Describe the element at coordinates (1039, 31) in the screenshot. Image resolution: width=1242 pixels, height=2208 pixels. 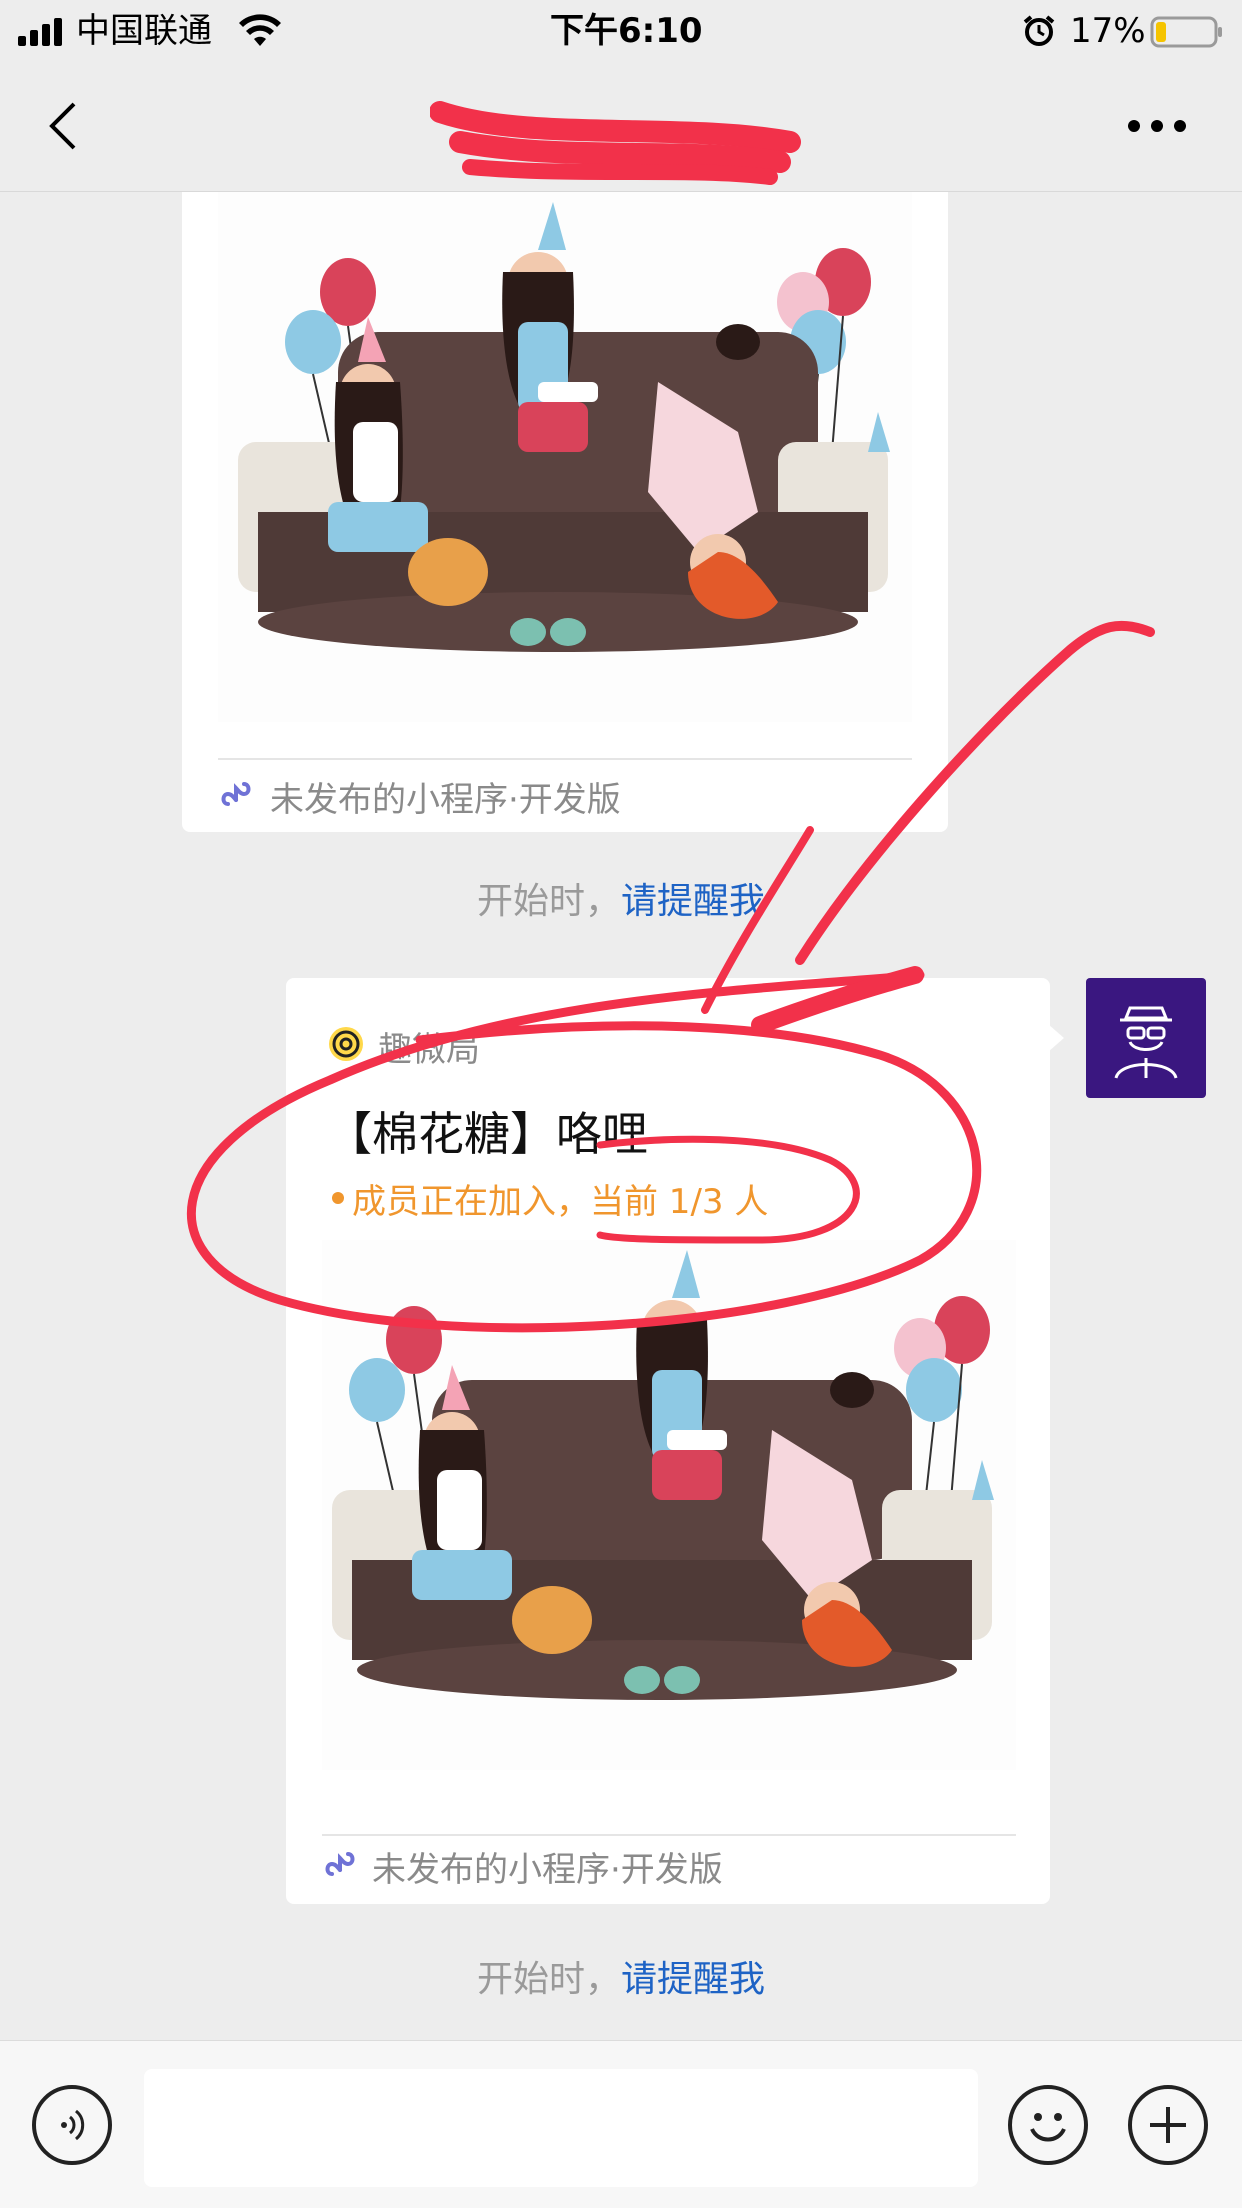
I see `alarm-icon` at that location.